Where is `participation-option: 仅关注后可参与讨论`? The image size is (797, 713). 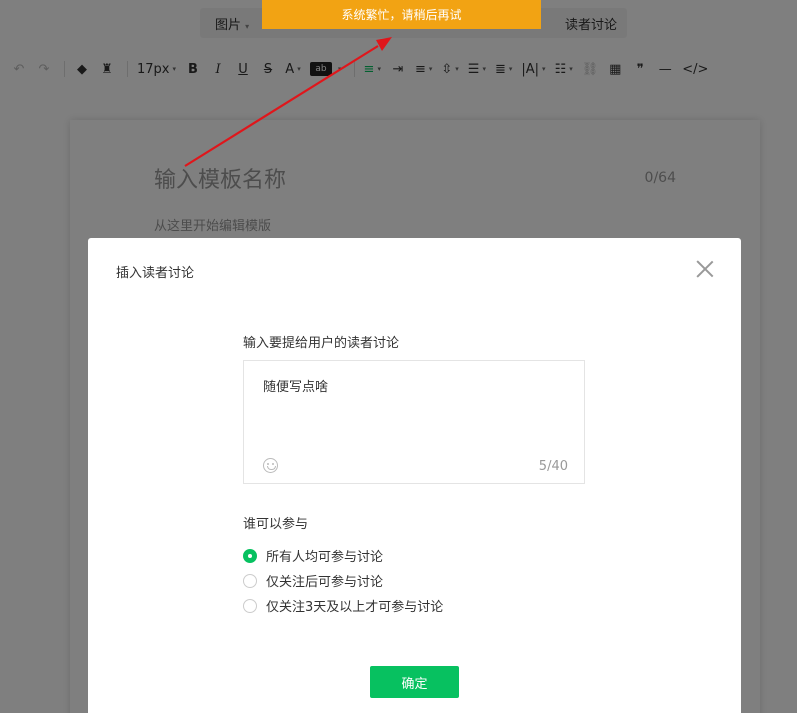
participation-option: 仅关注后可参与讨论 is located at coordinates (343, 580).